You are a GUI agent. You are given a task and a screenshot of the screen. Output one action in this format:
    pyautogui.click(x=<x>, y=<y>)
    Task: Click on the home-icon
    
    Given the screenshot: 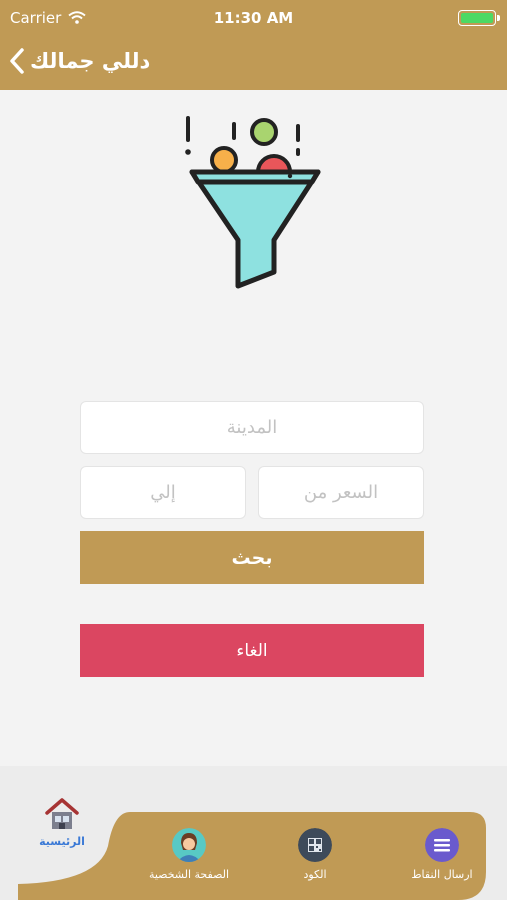 What is the action you would take?
    pyautogui.click(x=62, y=813)
    